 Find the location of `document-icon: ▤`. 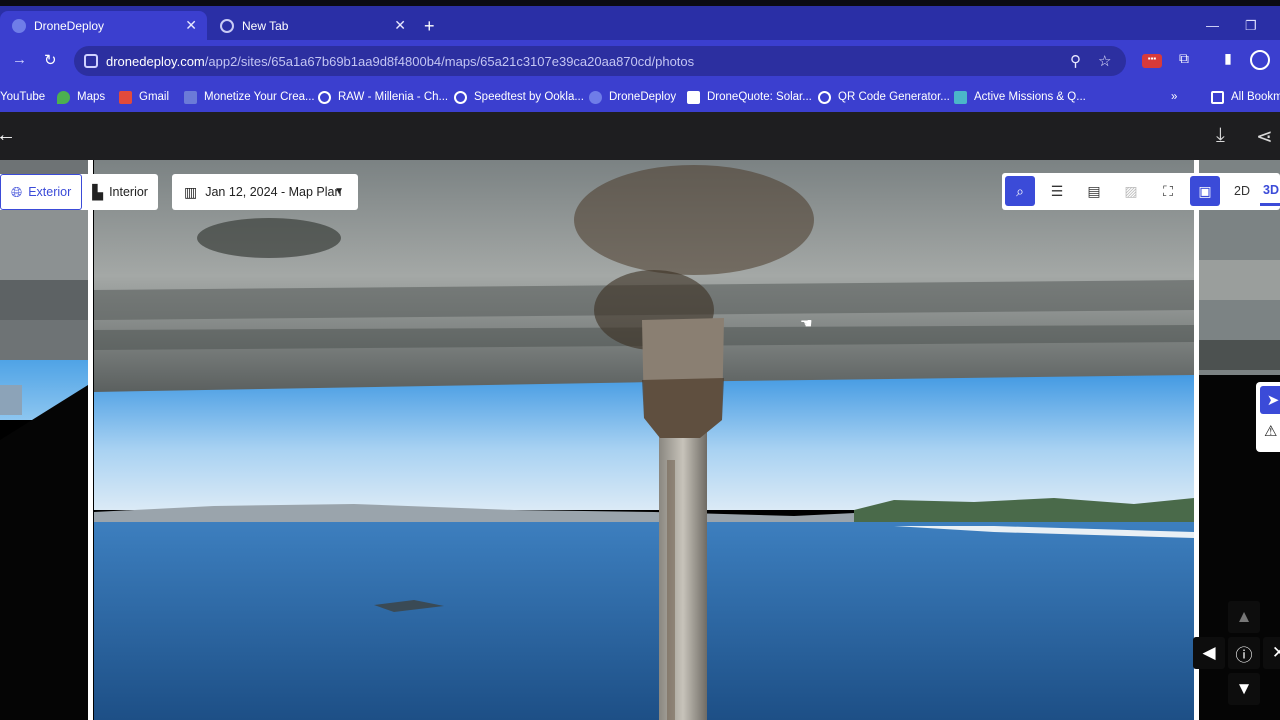

document-icon: ▤ is located at coordinates (1094, 191).